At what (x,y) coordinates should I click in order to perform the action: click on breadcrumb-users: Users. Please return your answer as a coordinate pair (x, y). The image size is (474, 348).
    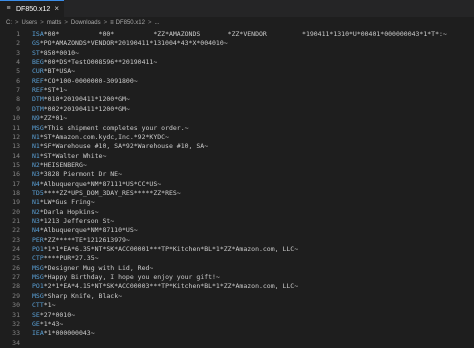
    Looking at the image, I should click on (30, 23).